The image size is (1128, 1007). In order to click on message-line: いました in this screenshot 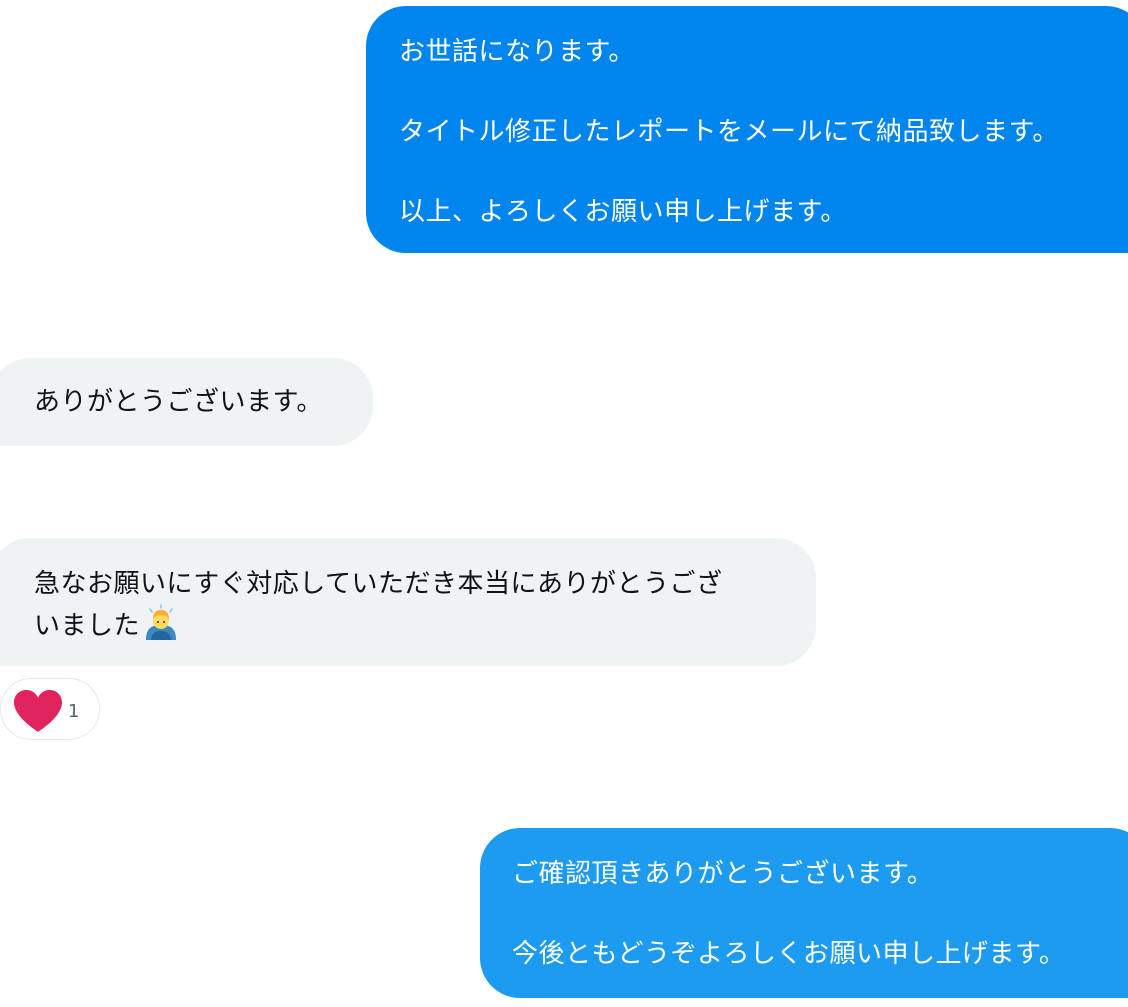, I will do `click(425, 625)`.